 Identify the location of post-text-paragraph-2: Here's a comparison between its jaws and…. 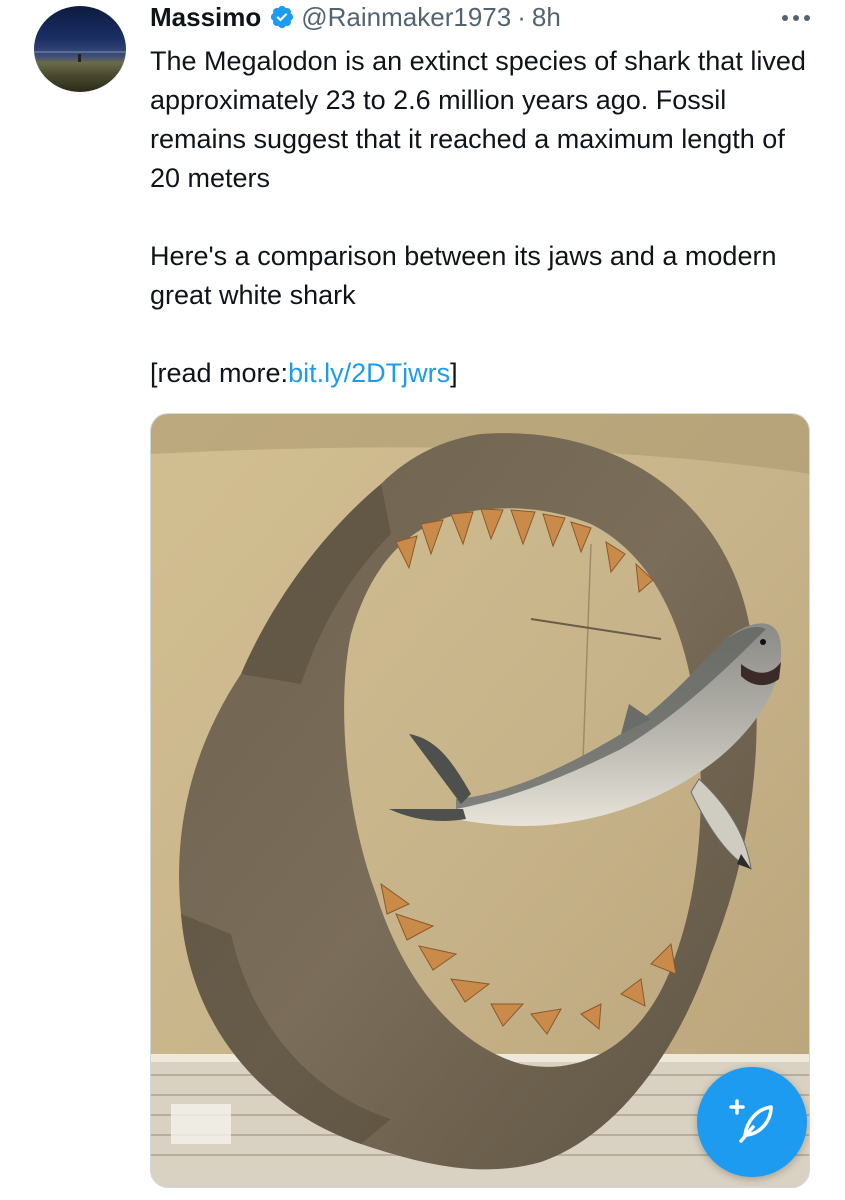
(463, 275).